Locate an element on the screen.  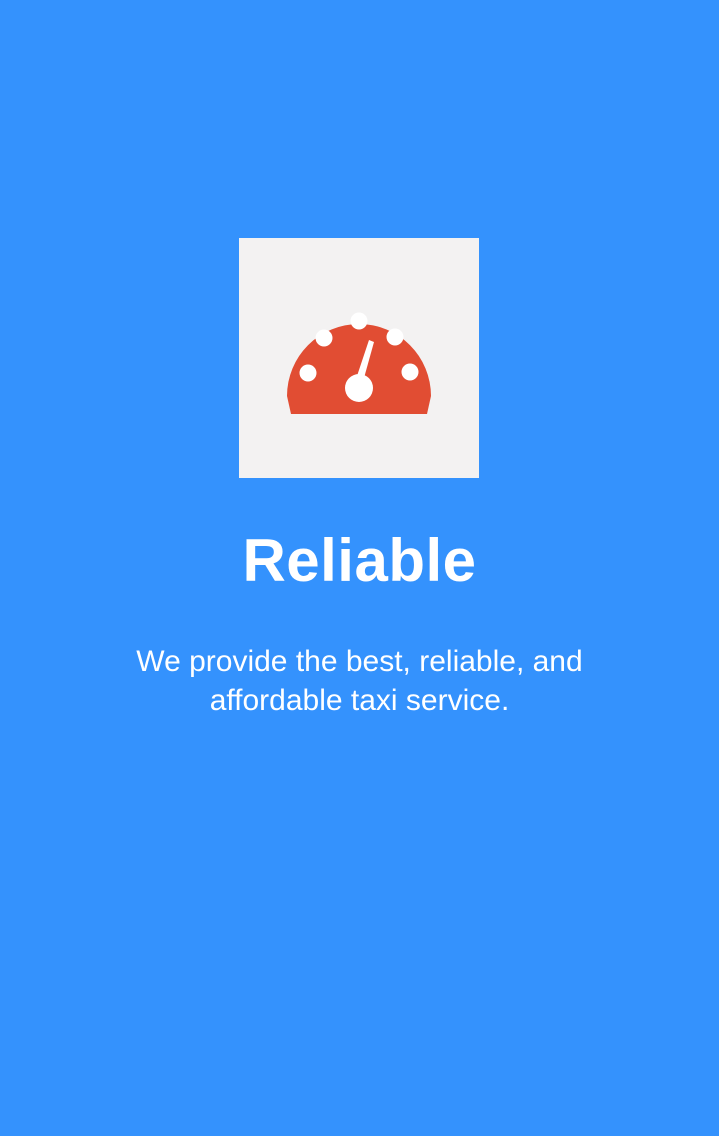
illustration-card is located at coordinates (359, 358).